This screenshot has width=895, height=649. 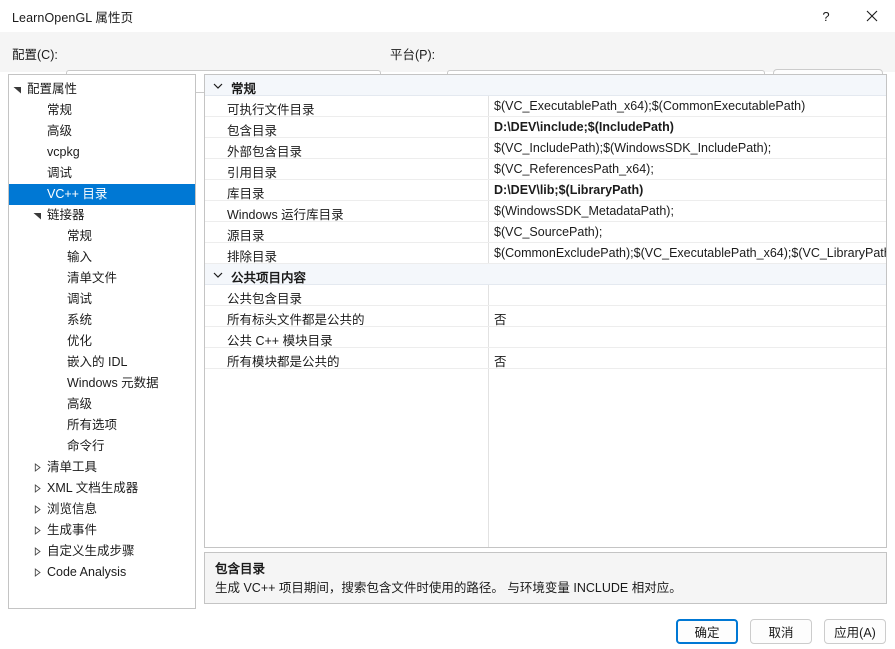 What do you see at coordinates (545, 316) in the screenshot?
I see `grid-property-row: 所有标头文件都是公共的 否` at bounding box center [545, 316].